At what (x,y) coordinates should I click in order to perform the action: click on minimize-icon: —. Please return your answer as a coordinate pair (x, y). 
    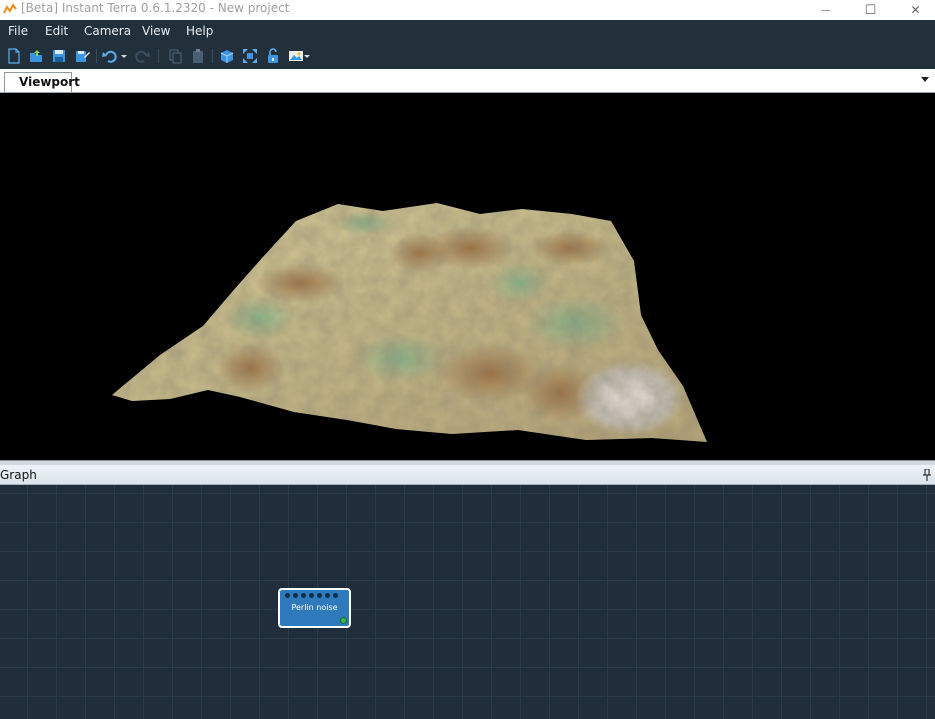
    Looking at the image, I should click on (825, 10).